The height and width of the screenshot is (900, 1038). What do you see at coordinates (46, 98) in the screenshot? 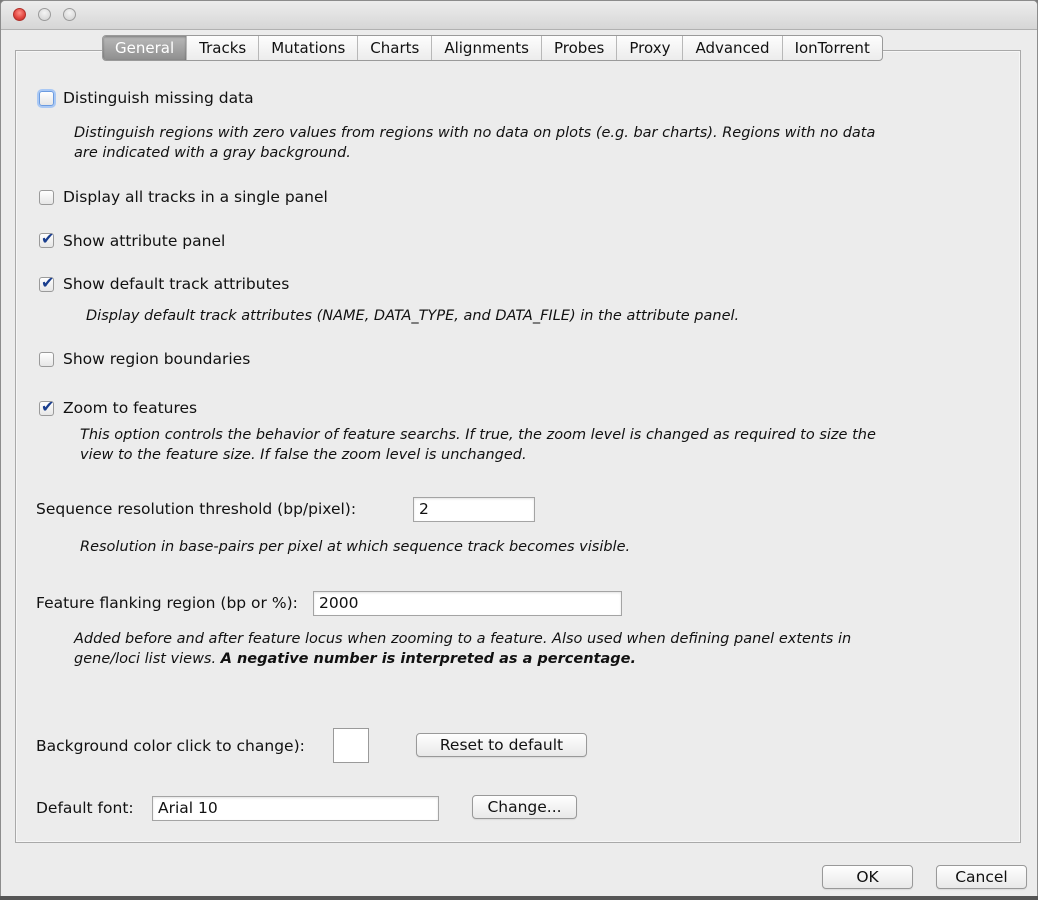
I see `distinguish-missing-checkbox` at bounding box center [46, 98].